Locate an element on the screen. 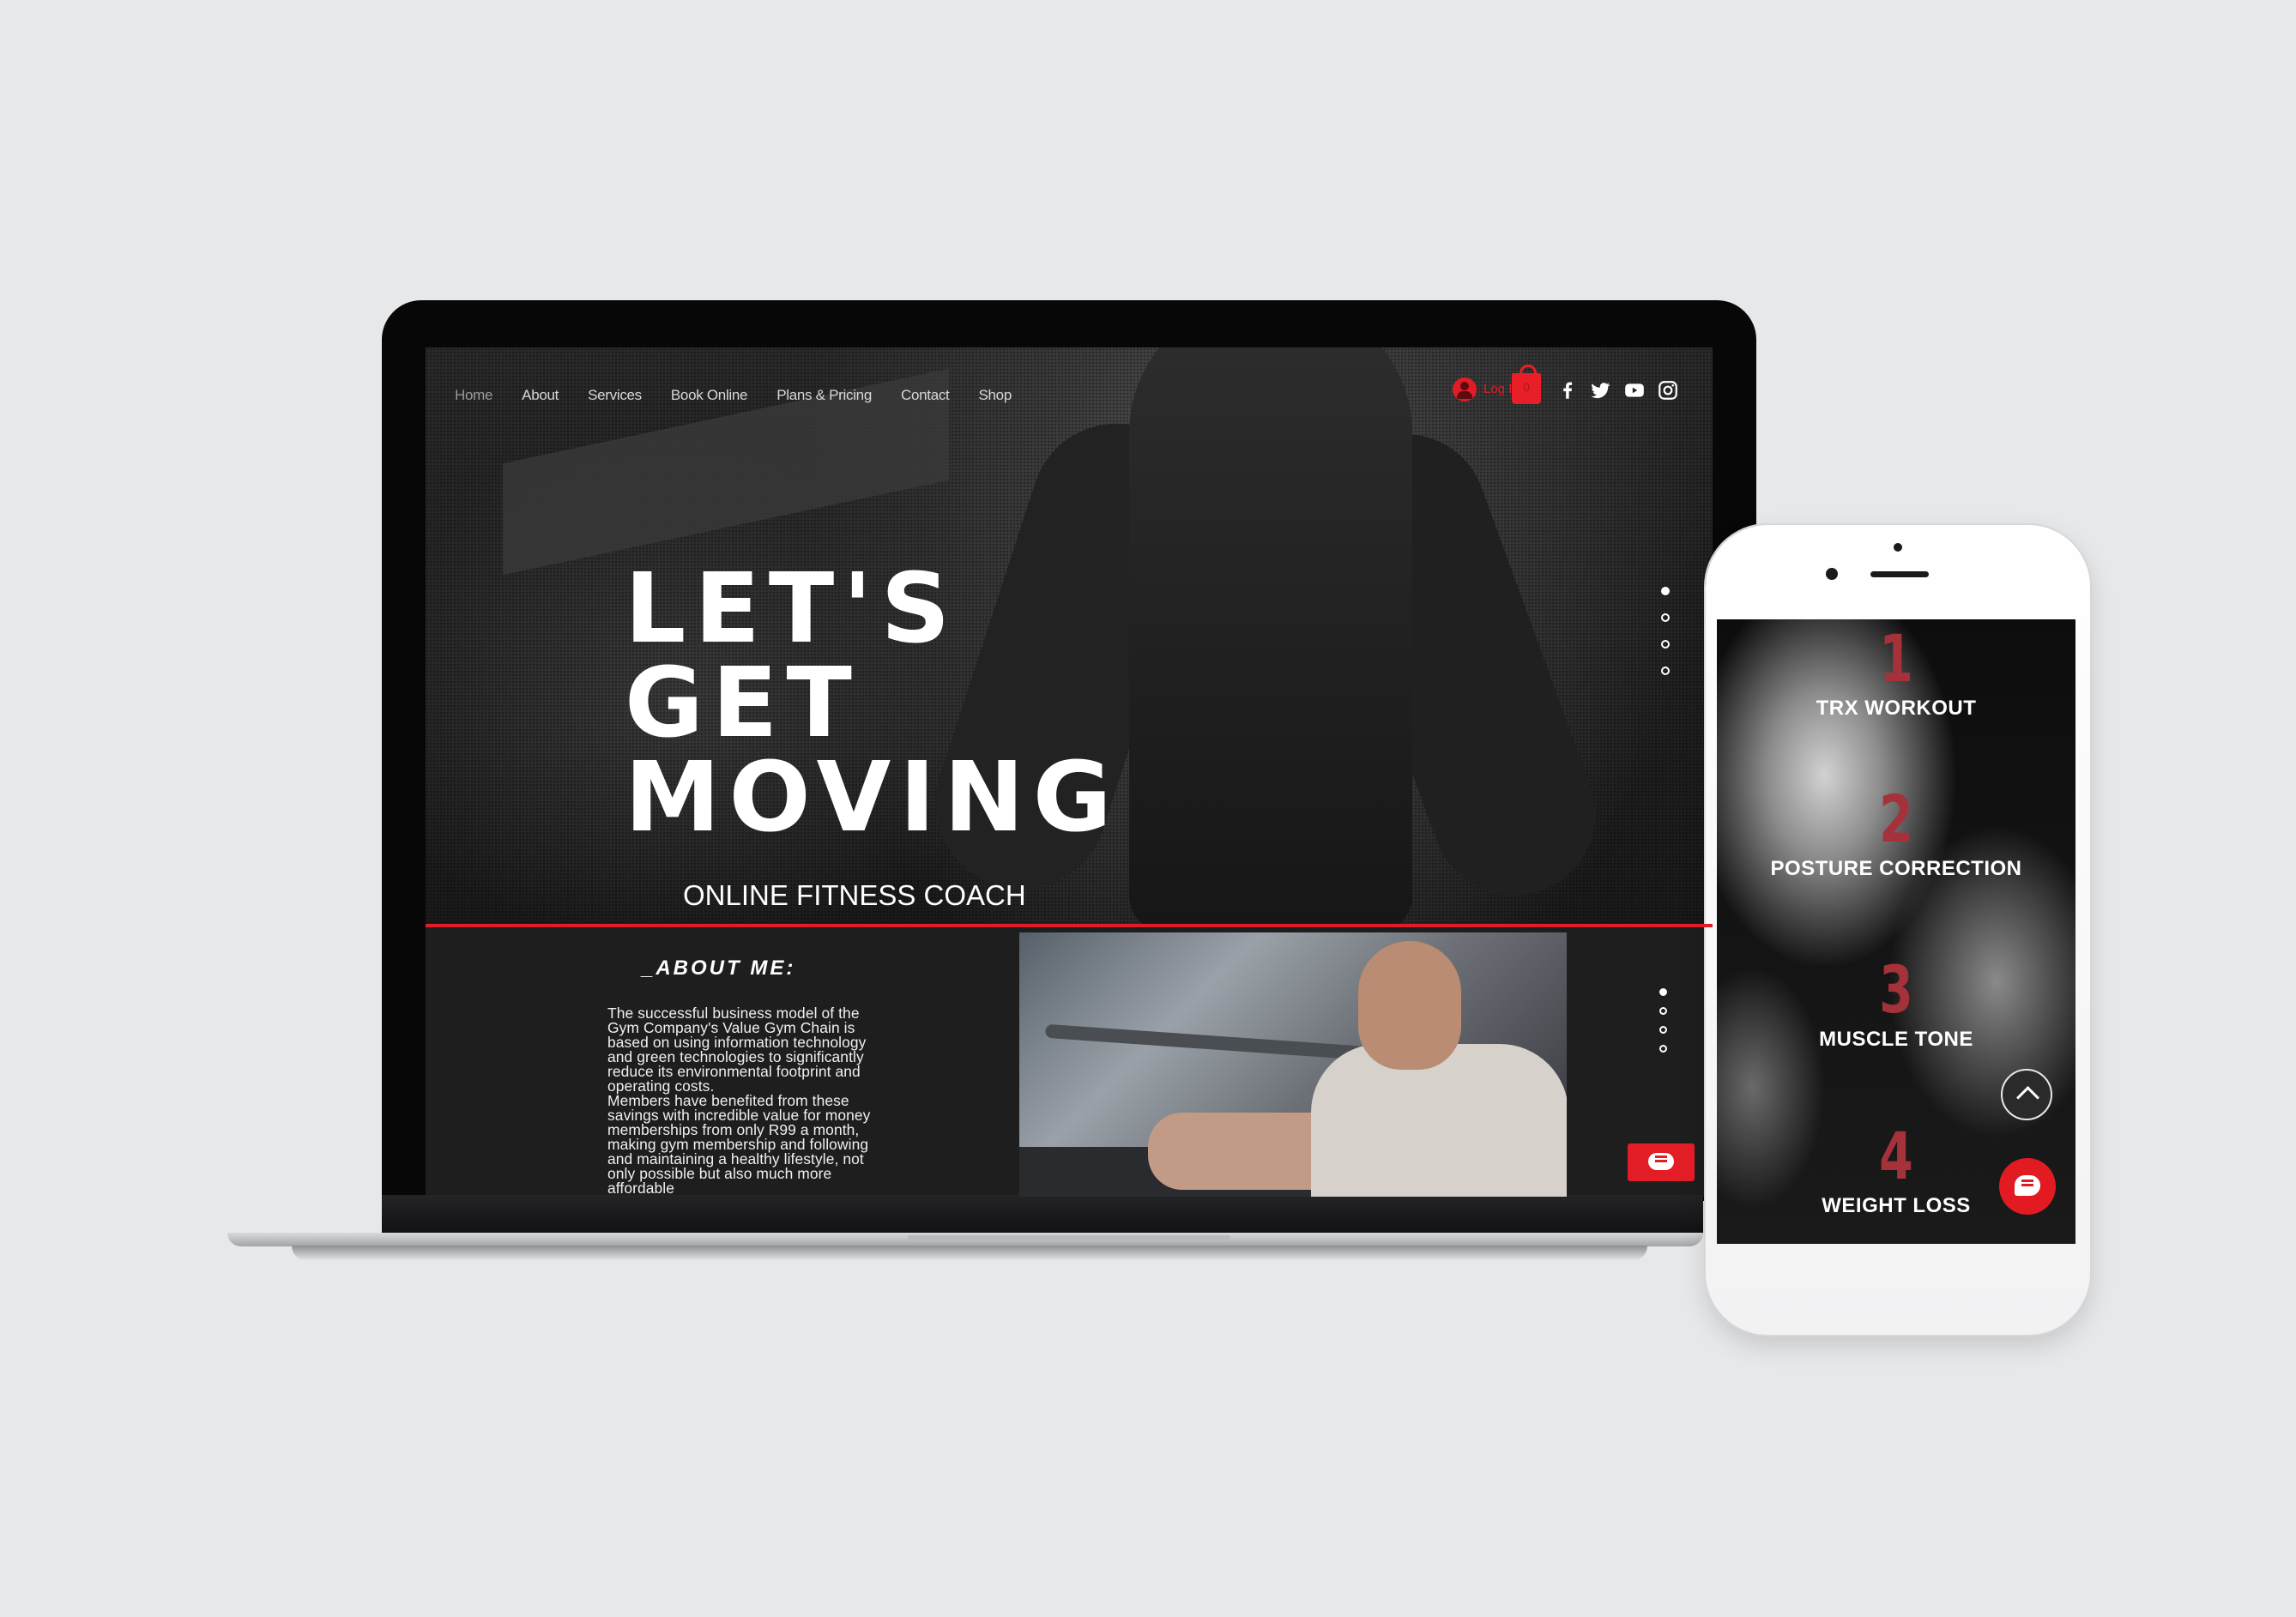 The width and height of the screenshot is (2296, 1617). nav-book-online: Book Online is located at coordinates (709, 395).